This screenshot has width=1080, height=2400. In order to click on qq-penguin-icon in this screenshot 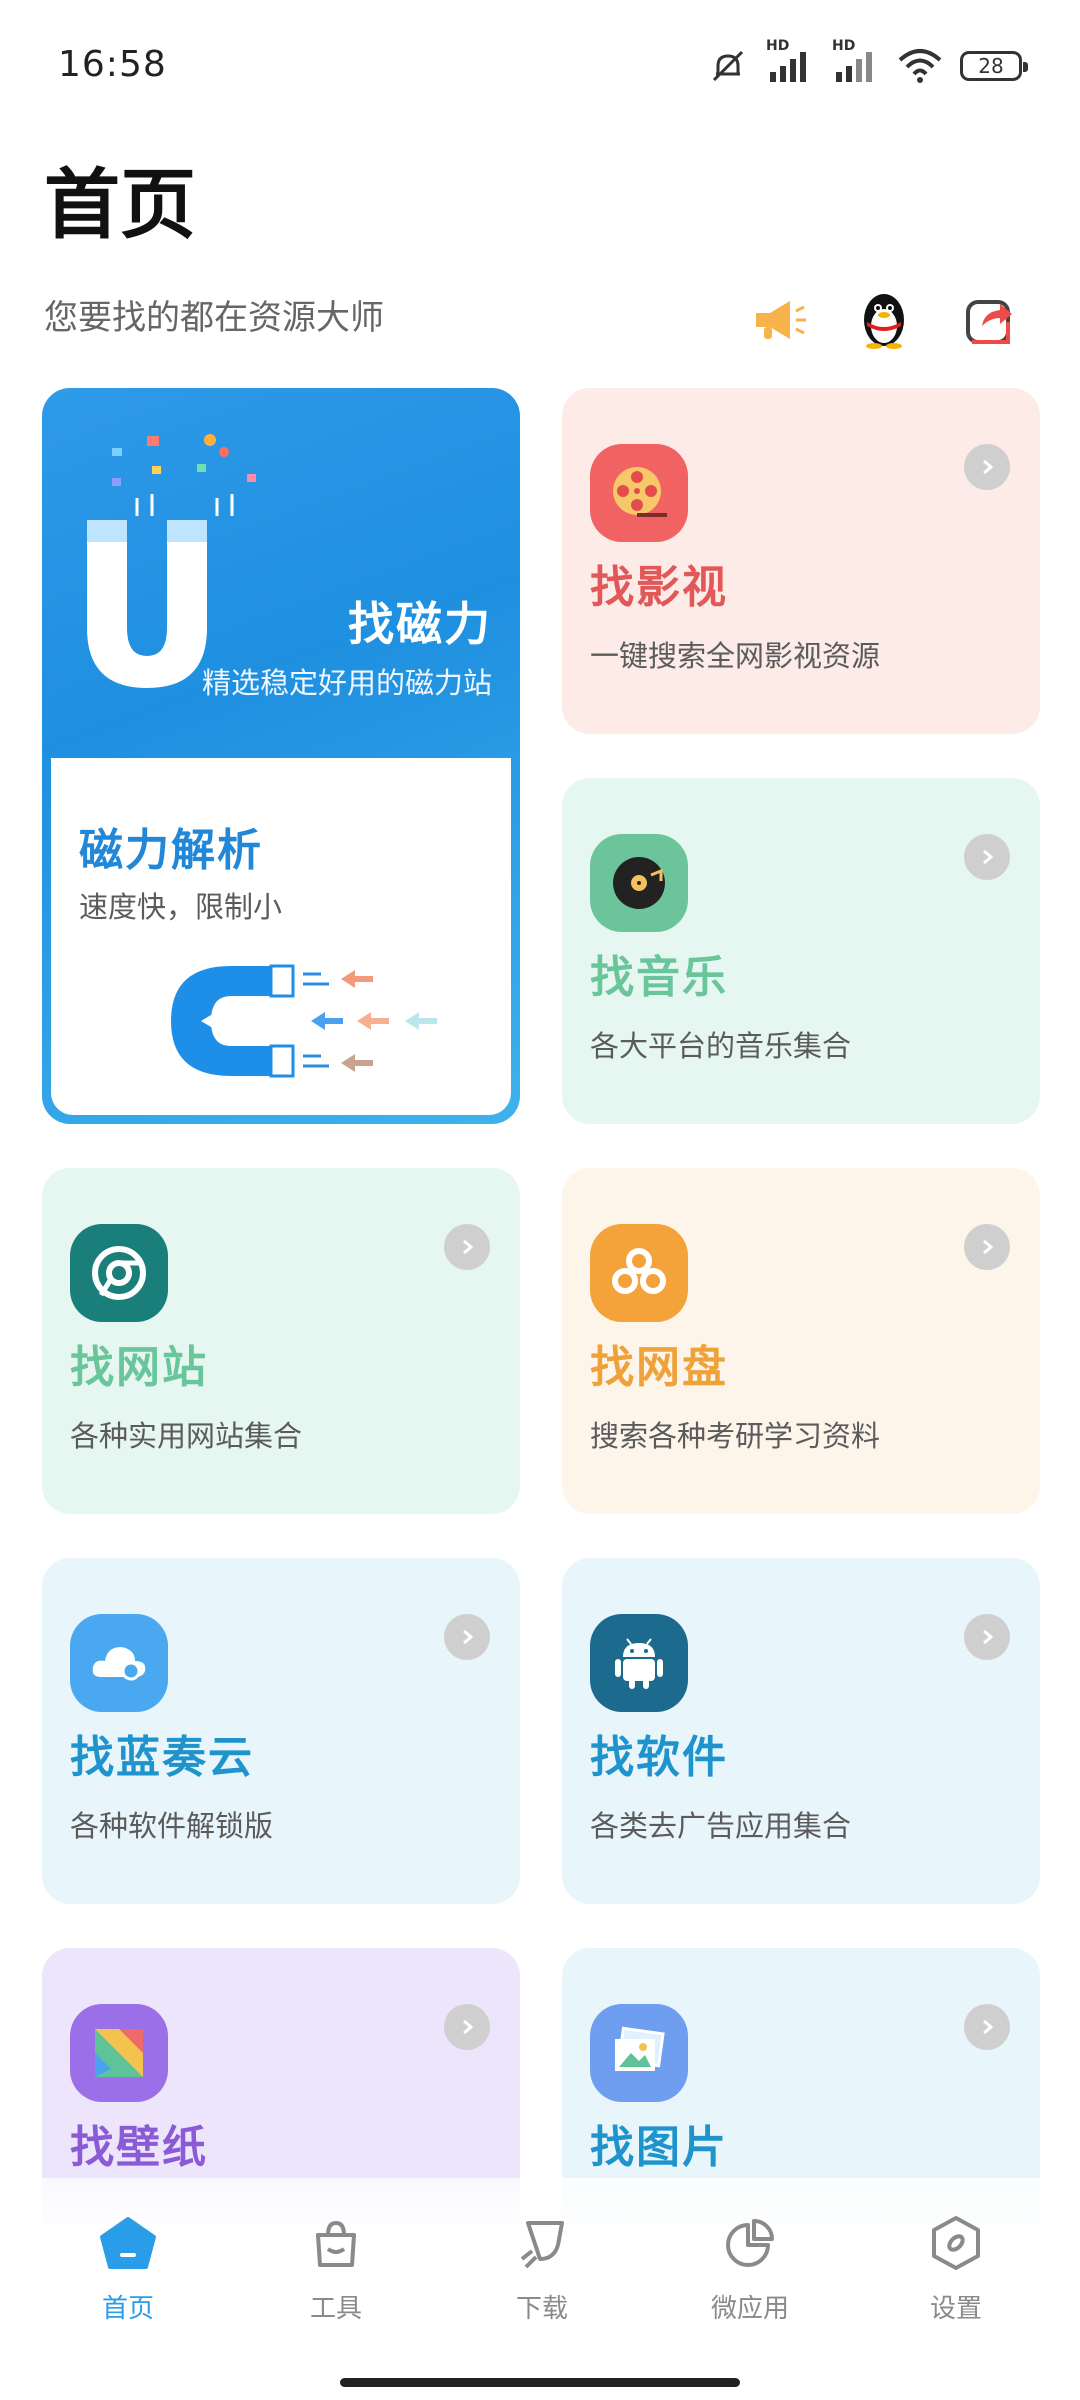, I will do `click(884, 320)`.